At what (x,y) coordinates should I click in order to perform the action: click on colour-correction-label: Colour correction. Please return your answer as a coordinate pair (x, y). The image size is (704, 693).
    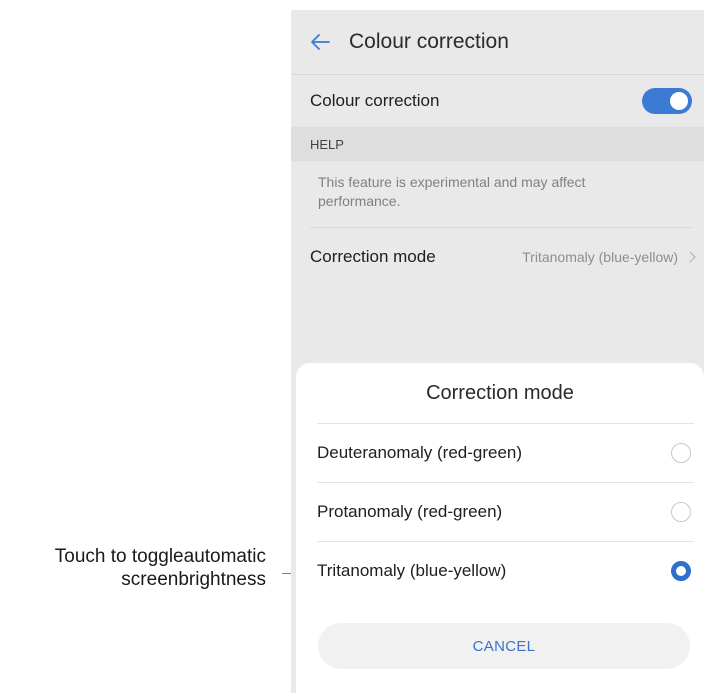
    Looking at the image, I should click on (375, 100).